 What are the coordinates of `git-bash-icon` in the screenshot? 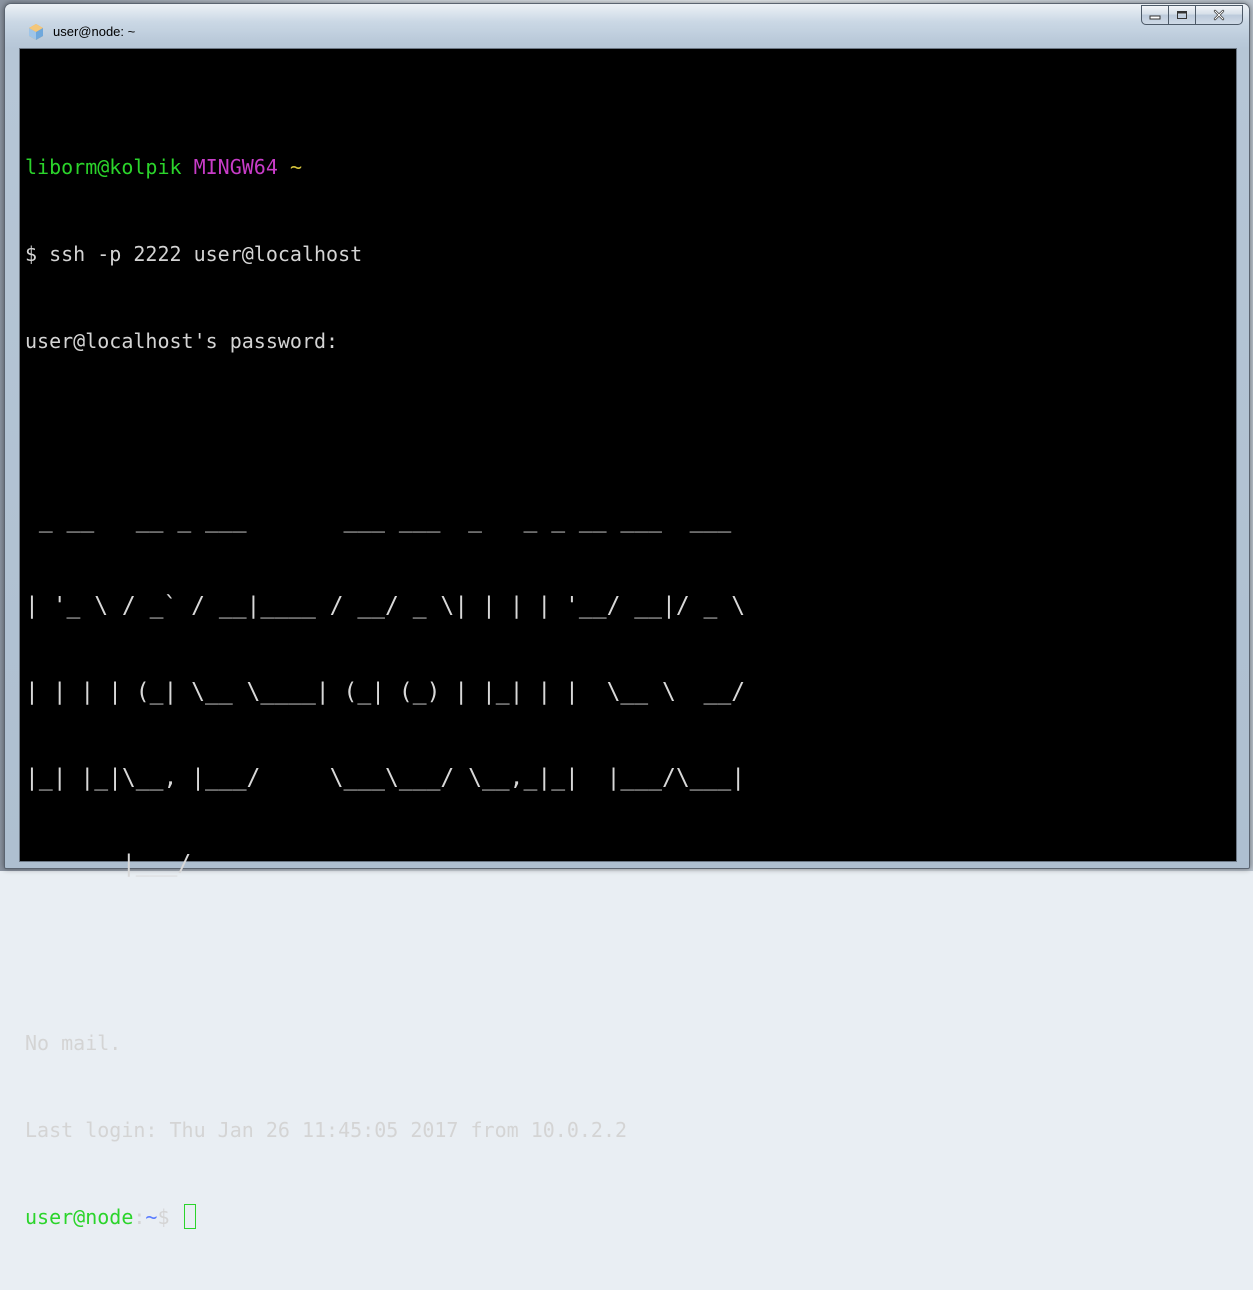 It's located at (36, 32).